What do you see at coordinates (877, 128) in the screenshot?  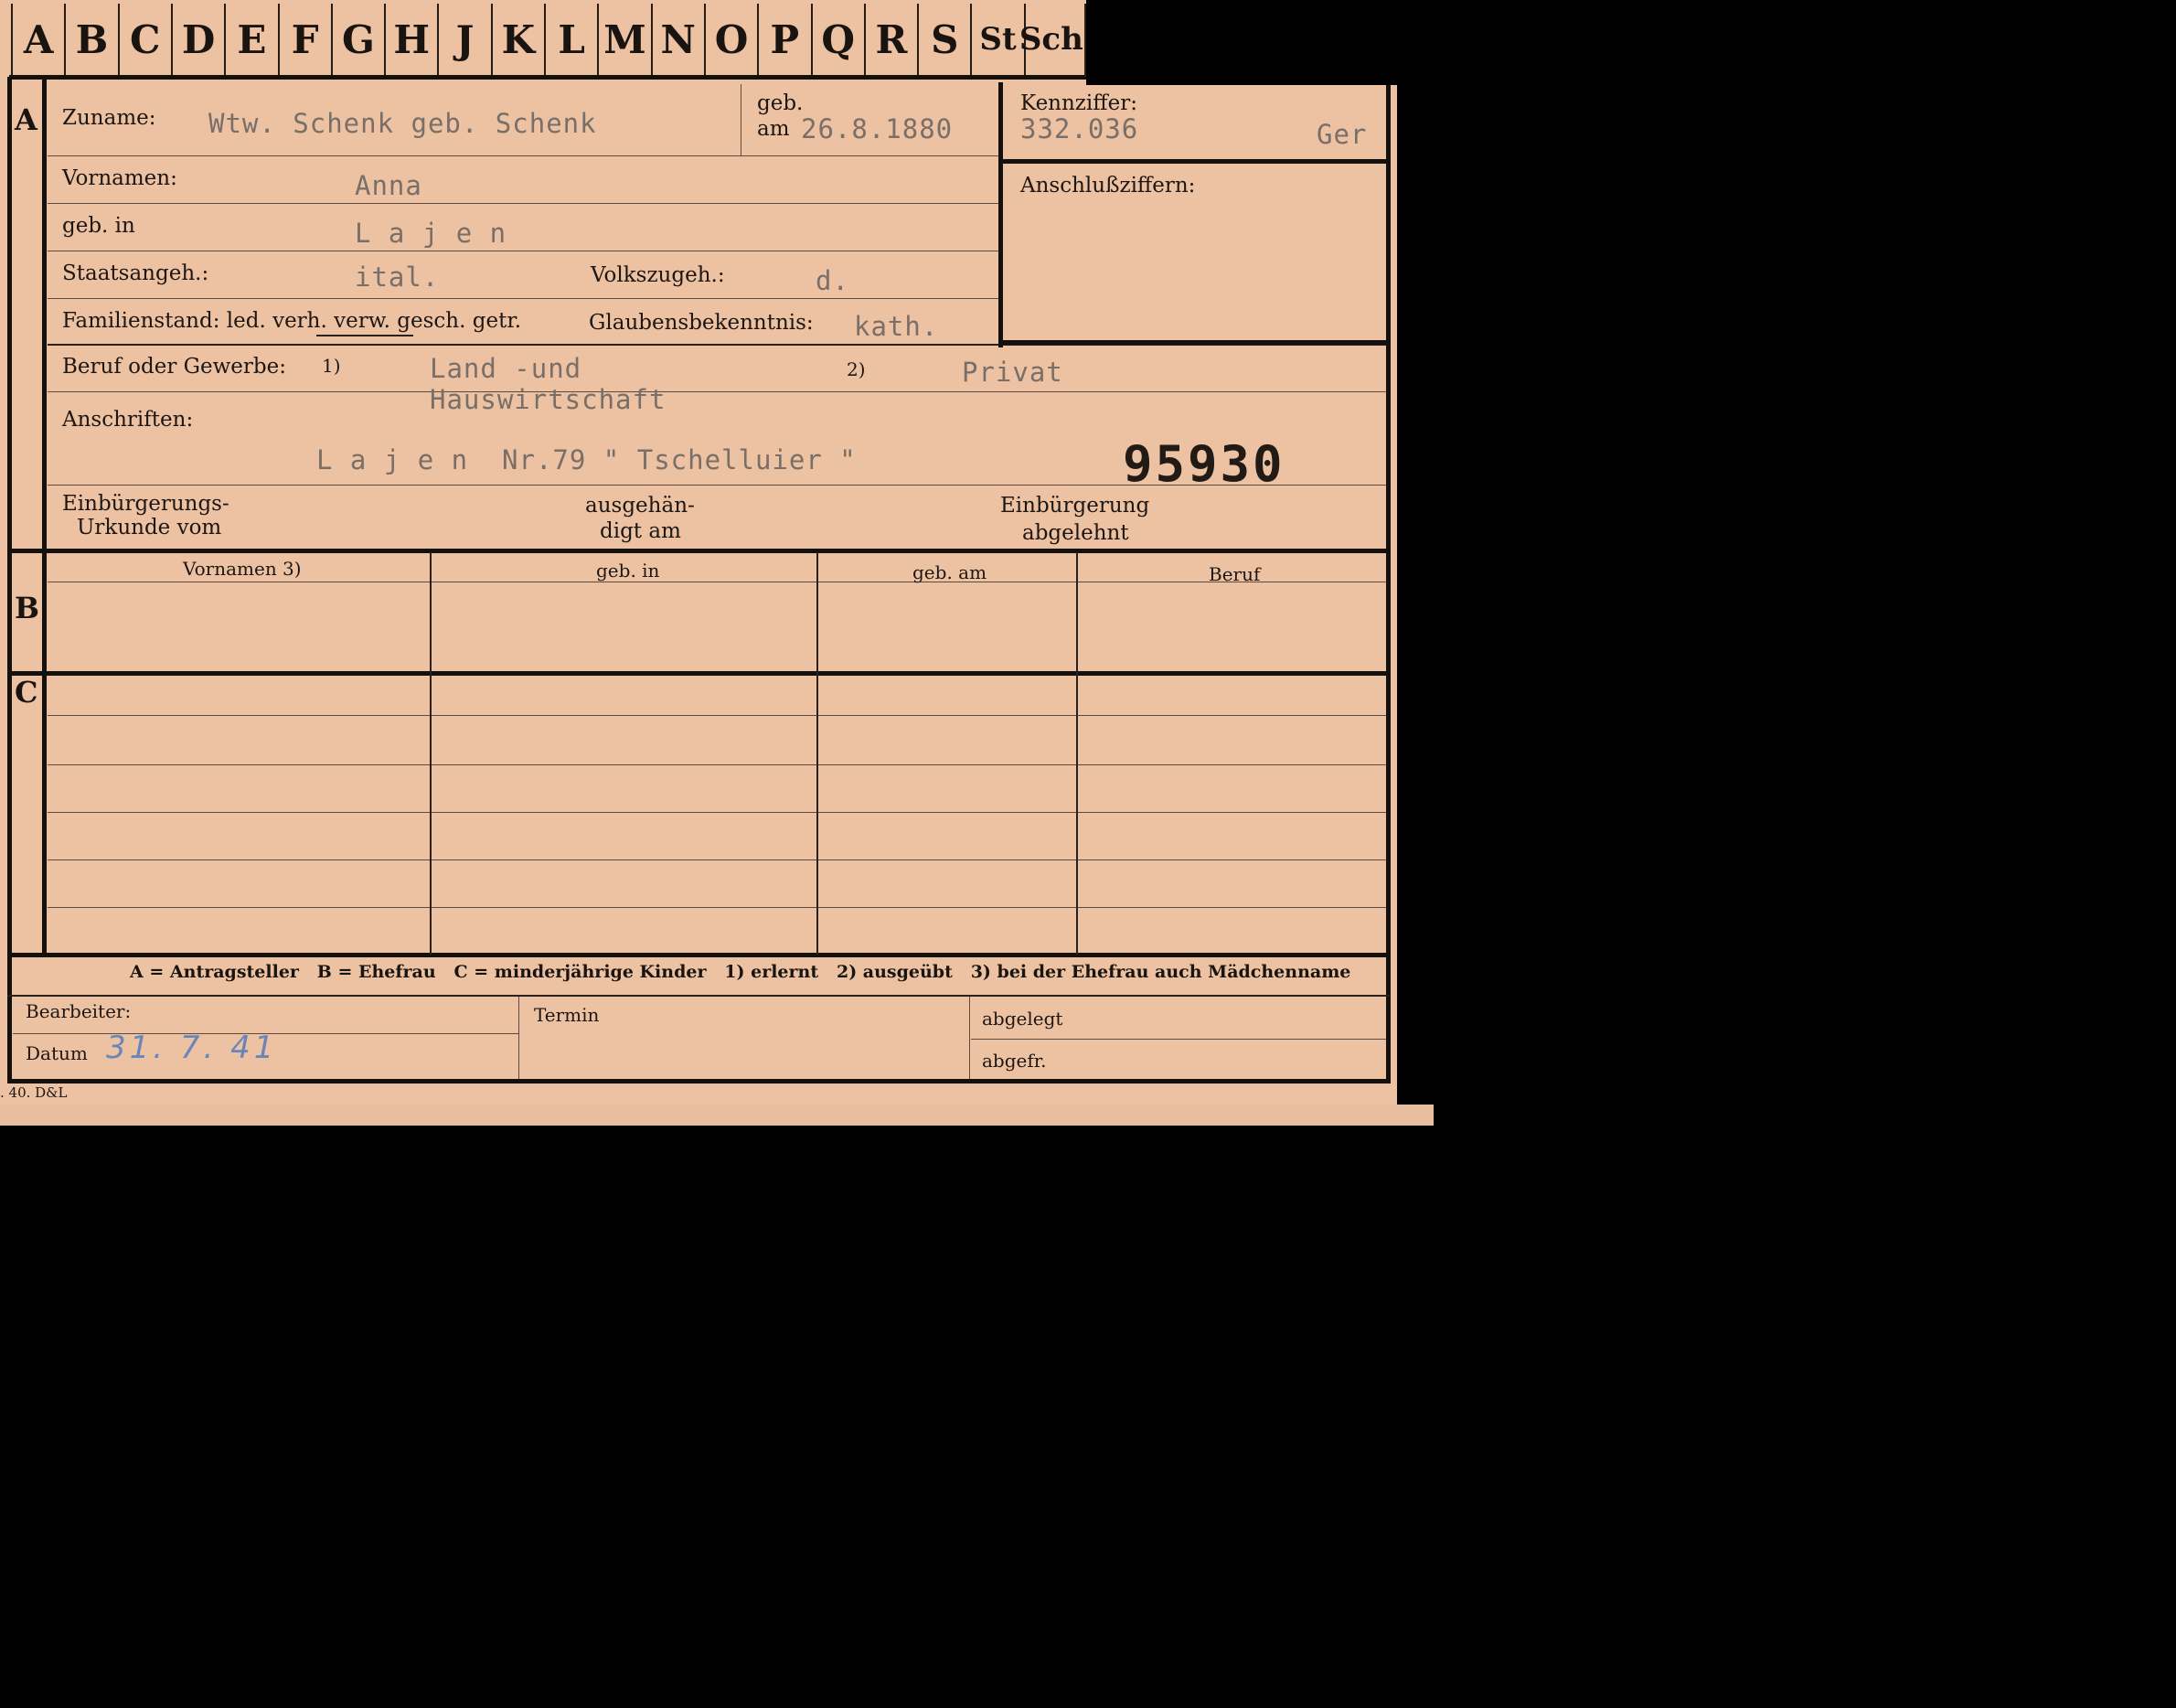 I see `birth-date-value: 26.8.1880` at bounding box center [877, 128].